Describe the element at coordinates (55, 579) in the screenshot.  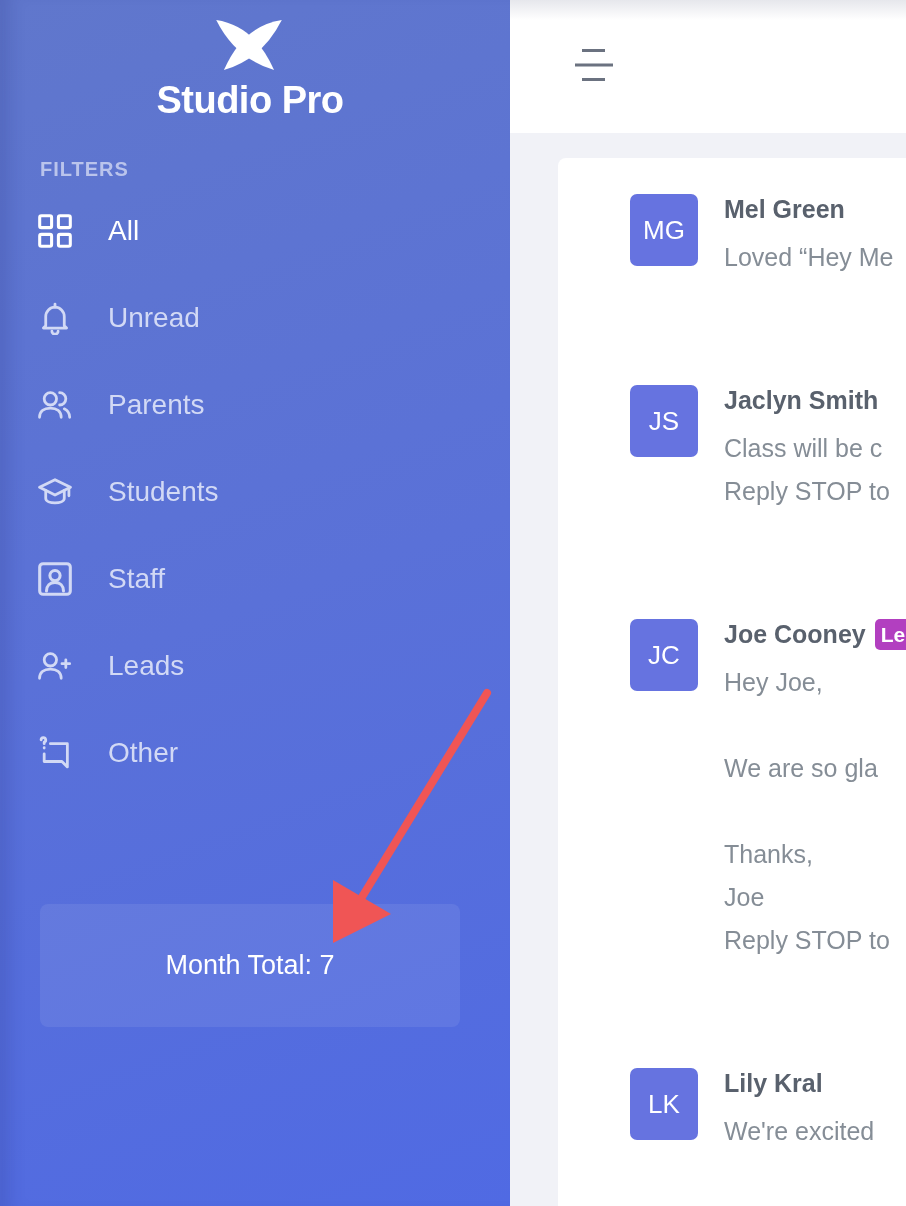
I see `person-card-icon` at that location.